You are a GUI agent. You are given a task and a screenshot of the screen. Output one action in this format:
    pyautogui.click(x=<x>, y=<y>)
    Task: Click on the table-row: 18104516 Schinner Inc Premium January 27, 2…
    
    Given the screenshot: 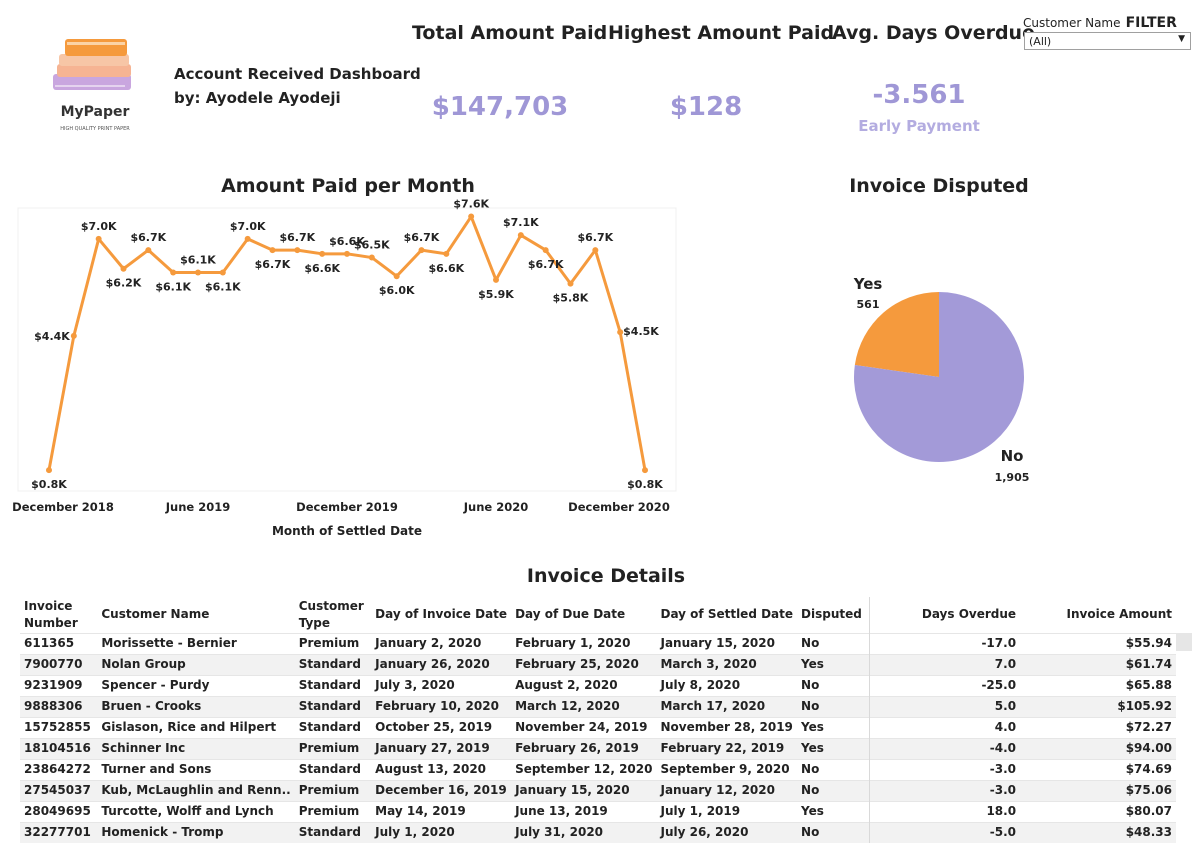 What is the action you would take?
    pyautogui.click(x=598, y=748)
    